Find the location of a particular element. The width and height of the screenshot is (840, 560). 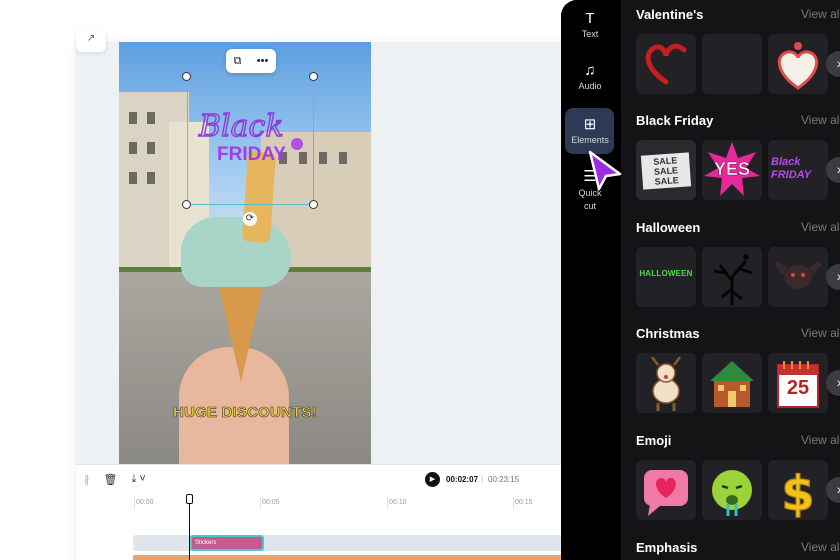

rail-item-text: T Text is located at coordinates (590, 24).